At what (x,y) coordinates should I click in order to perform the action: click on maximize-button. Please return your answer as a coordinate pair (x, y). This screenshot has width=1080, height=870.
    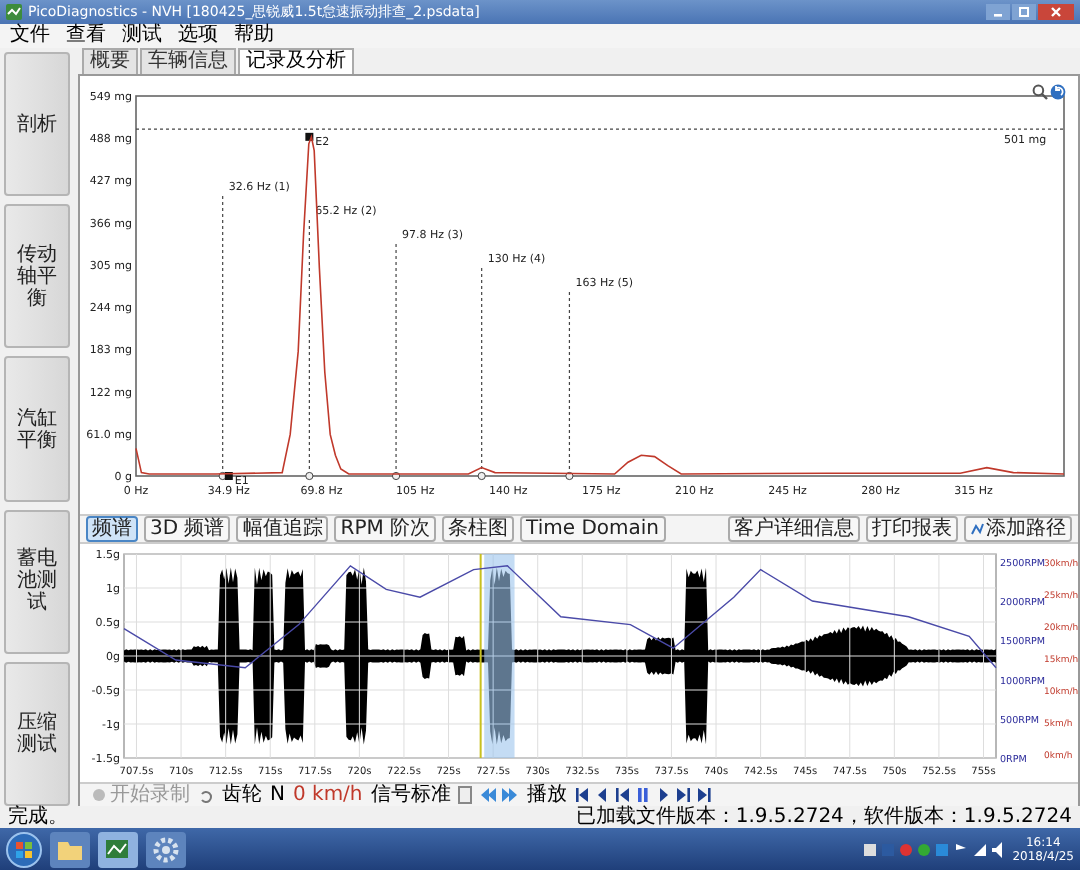
    Looking at the image, I should click on (1024, 12).